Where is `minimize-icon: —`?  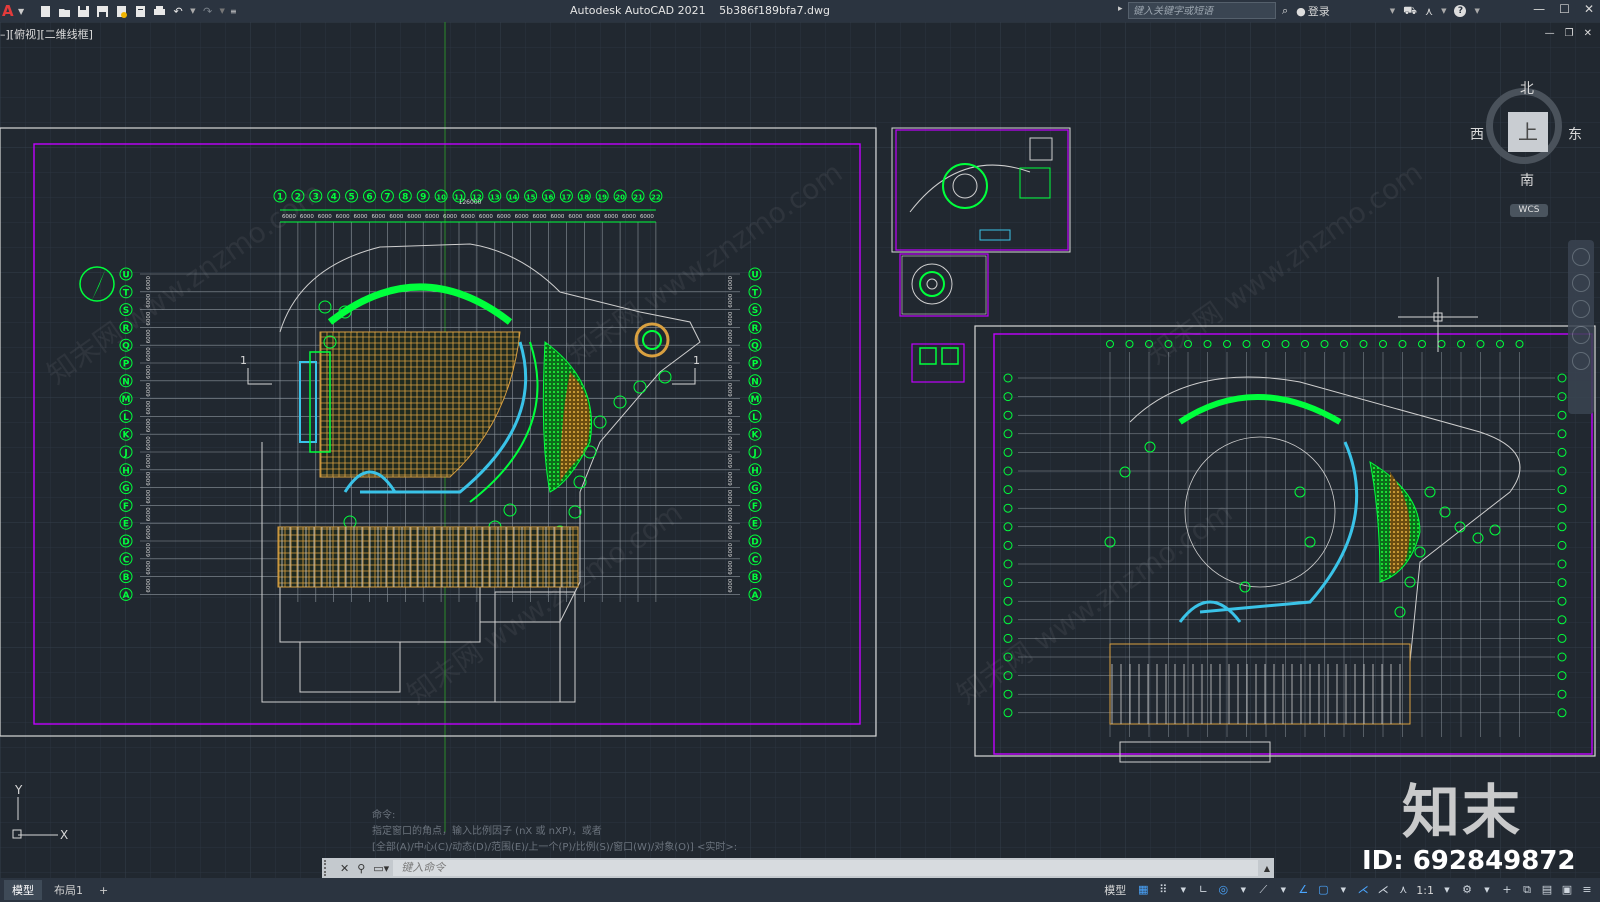 minimize-icon: — is located at coordinates (1539, 9).